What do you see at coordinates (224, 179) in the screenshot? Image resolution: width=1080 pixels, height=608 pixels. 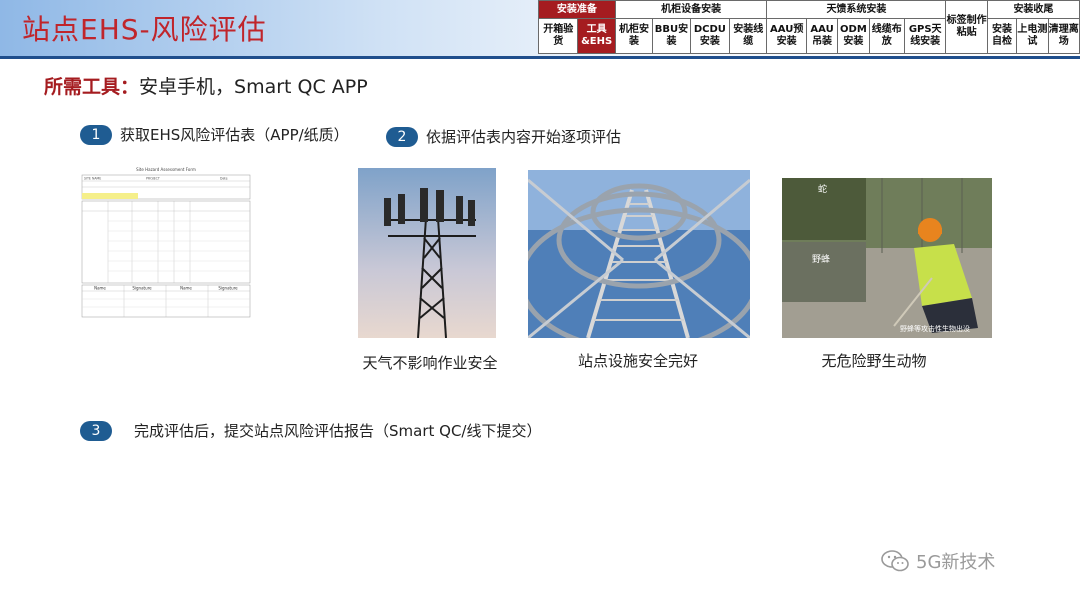 I see `form-row-label: Date` at bounding box center [224, 179].